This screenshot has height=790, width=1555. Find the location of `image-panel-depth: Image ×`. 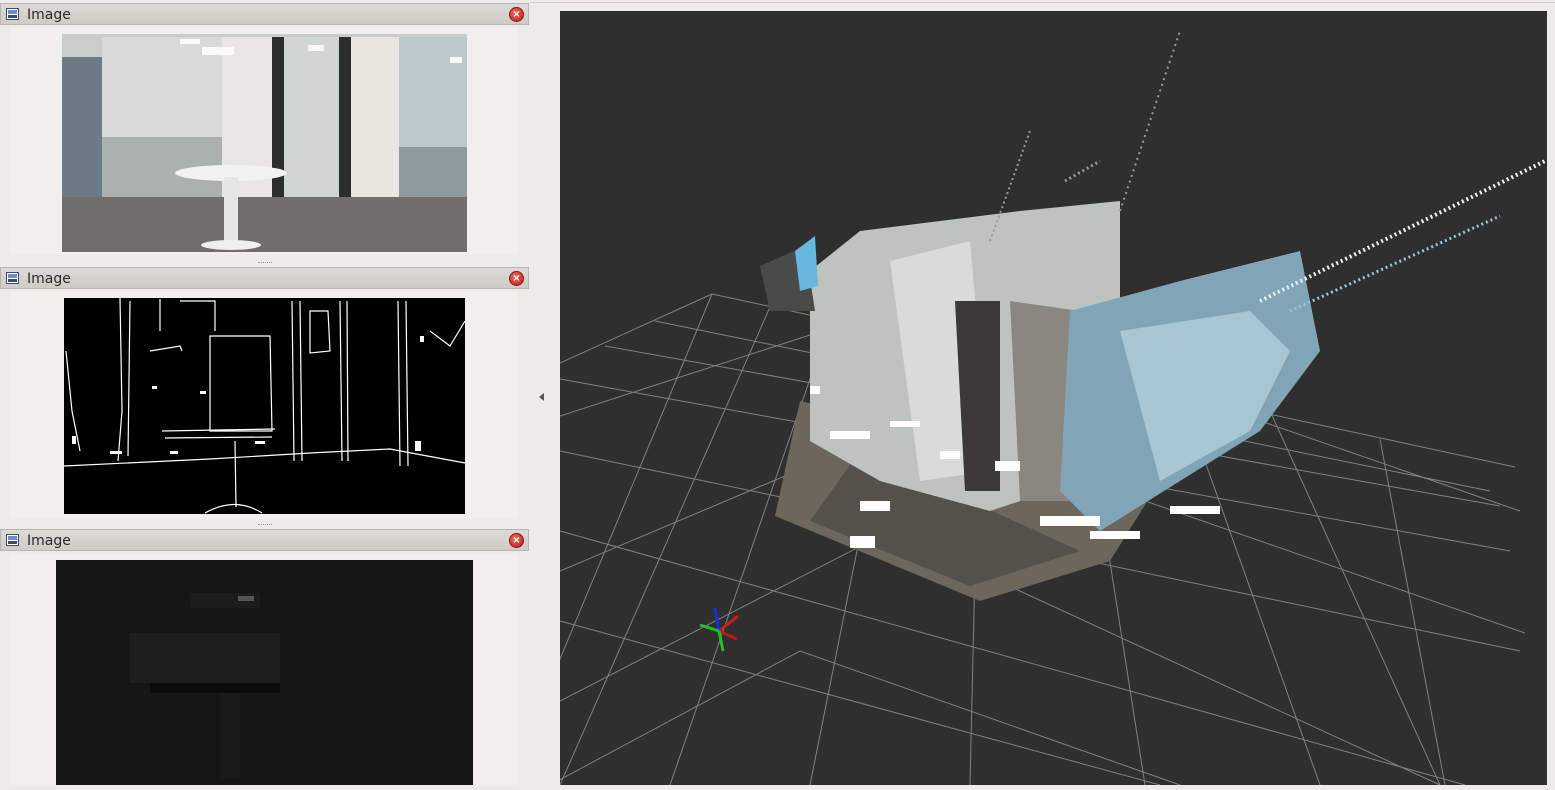

image-panel-depth: Image × is located at coordinates (265, 659).